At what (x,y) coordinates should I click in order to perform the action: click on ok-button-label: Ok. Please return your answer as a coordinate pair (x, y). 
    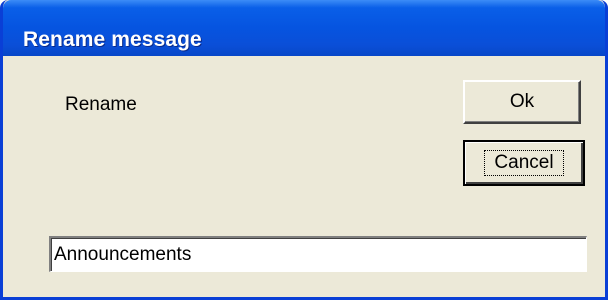
    Looking at the image, I should click on (522, 101).